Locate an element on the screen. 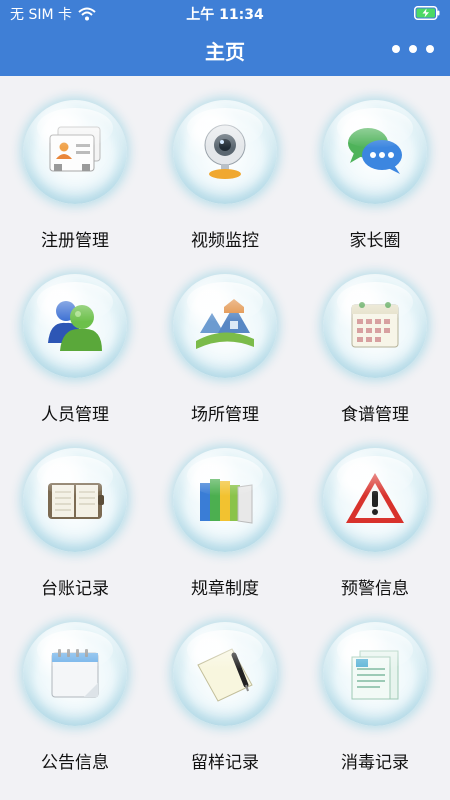 The height and width of the screenshot is (800, 450). document-icon is located at coordinates (375, 675).